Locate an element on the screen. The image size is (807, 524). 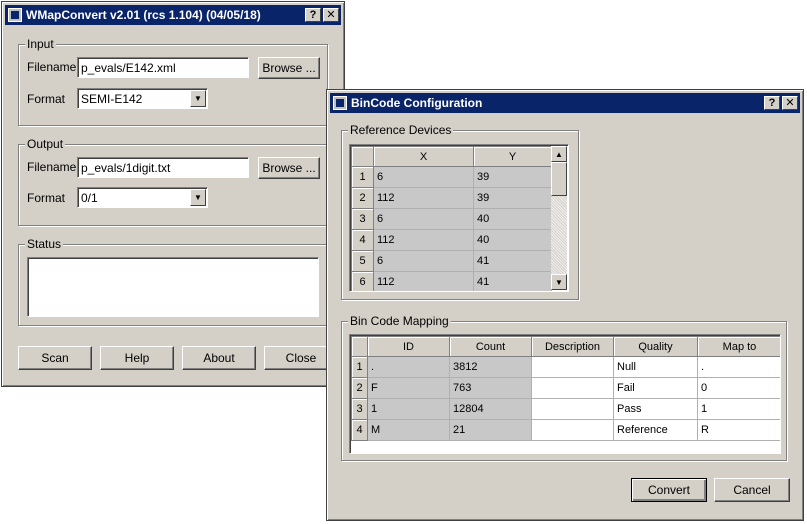
reference-devices-scrollbar: ▲ ▼ is located at coordinates (559, 218).